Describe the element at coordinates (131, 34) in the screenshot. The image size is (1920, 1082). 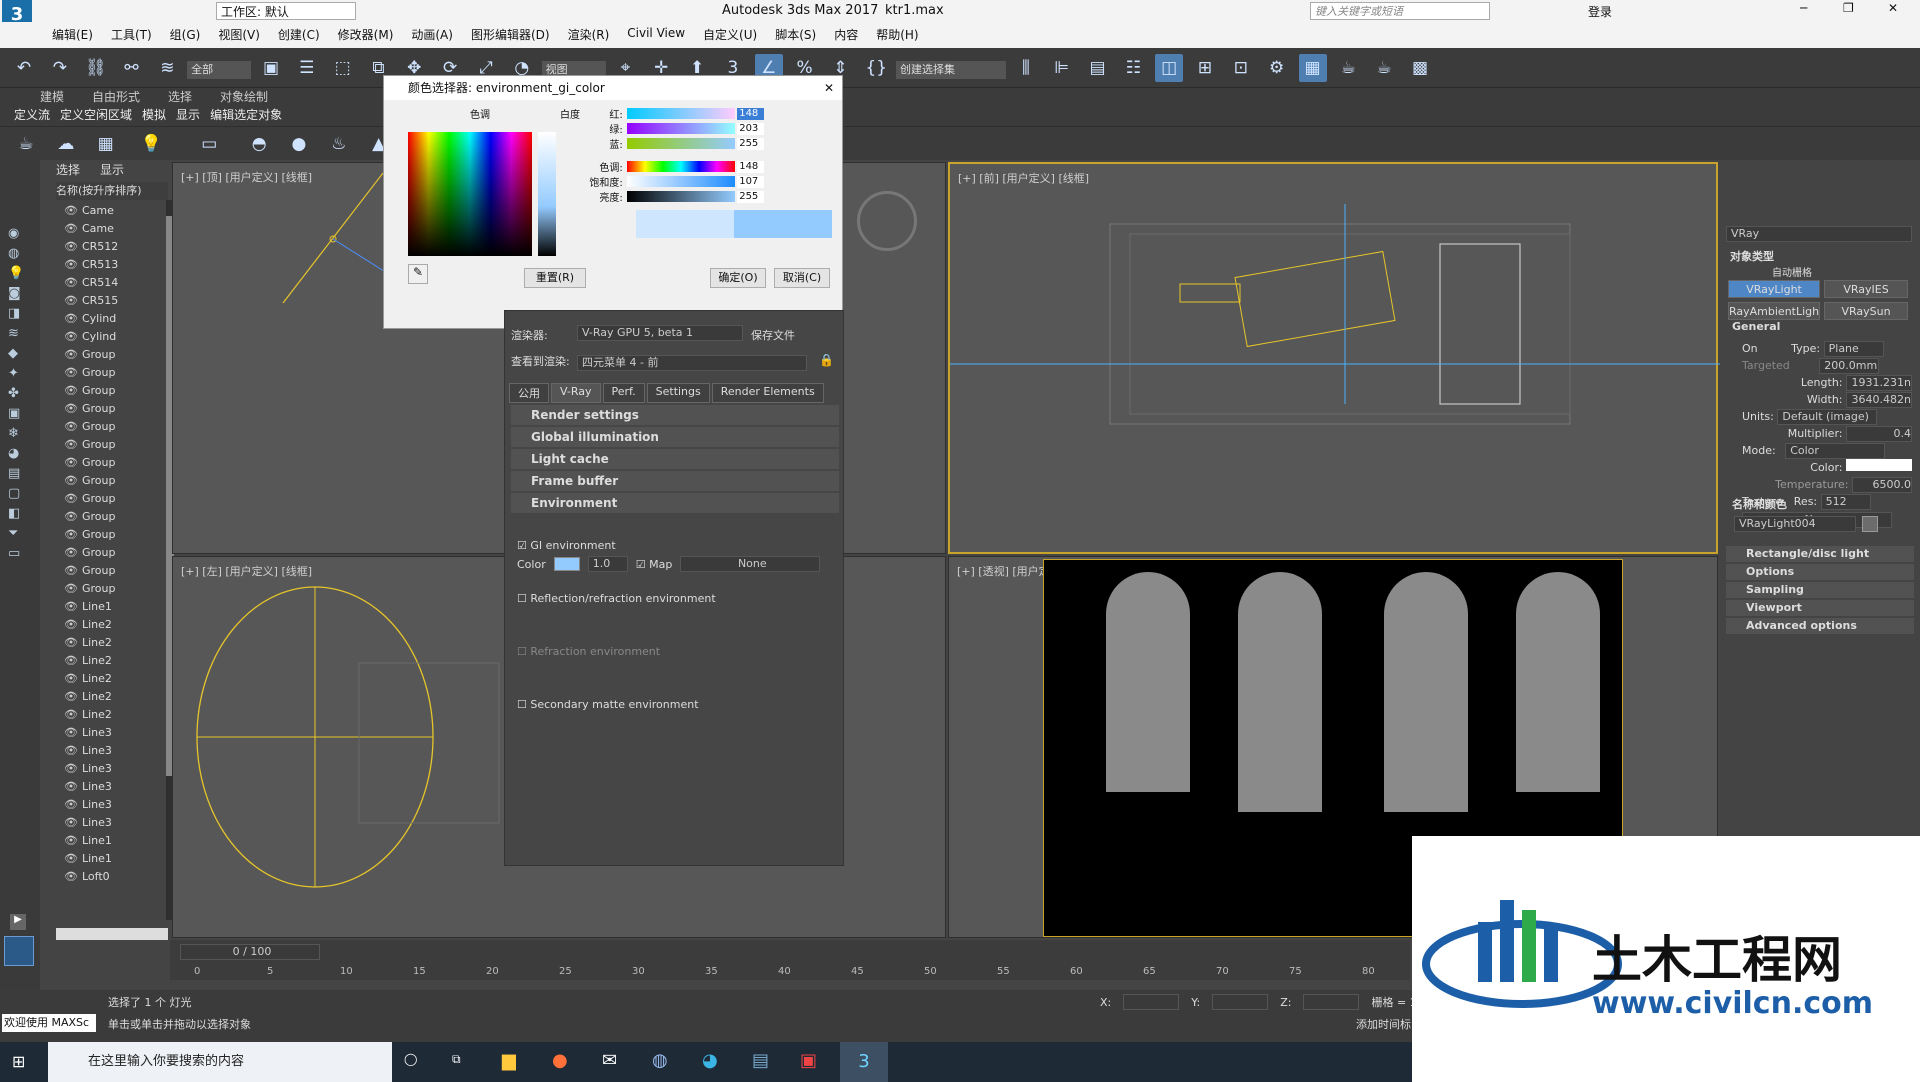
I see `menu-item: 工具(T)` at that location.